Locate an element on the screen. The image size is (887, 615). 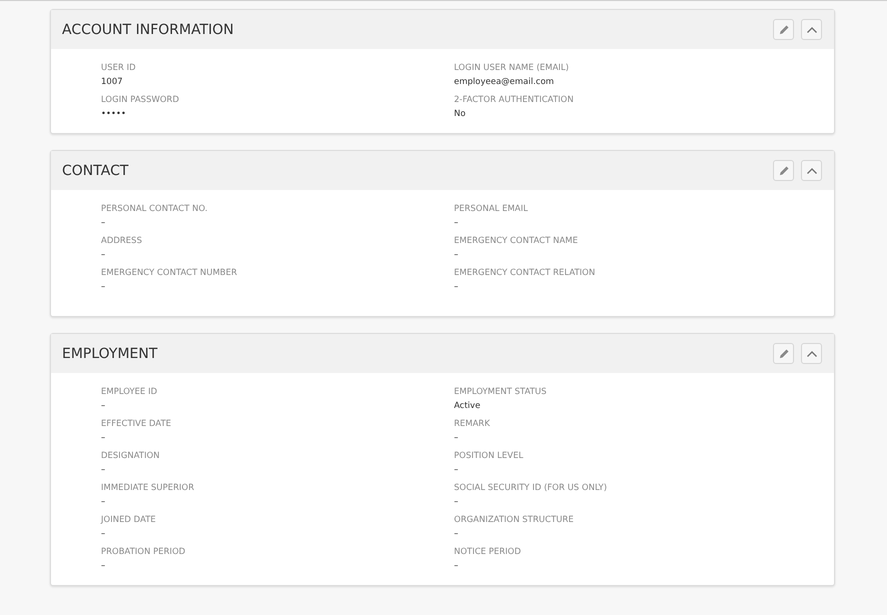
field-label: PERSONAL CONTACT NO. is located at coordinates (155, 209).